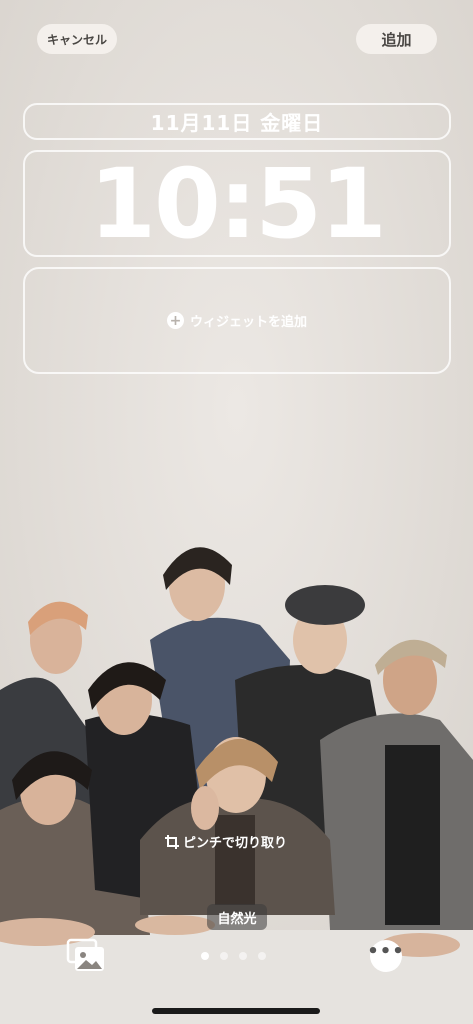  What do you see at coordinates (237, 956) in the screenshot?
I see `wallpaper-page-indicator` at bounding box center [237, 956].